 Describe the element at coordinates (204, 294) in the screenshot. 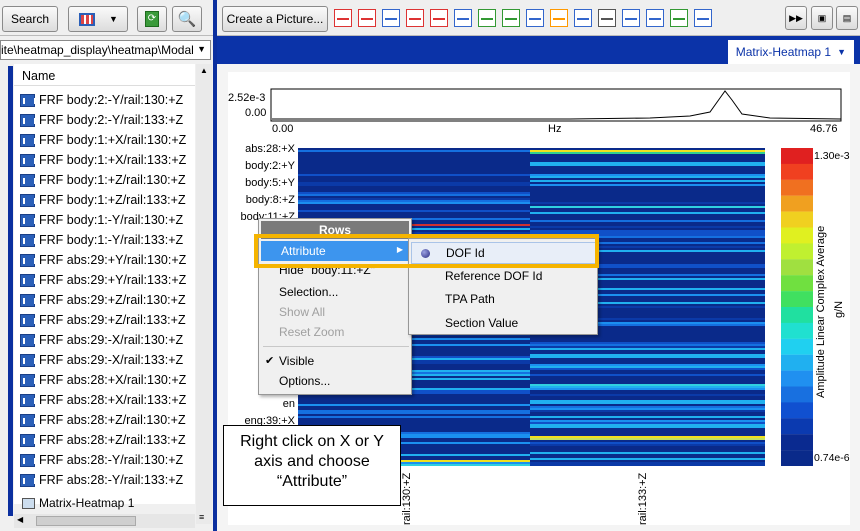

I see `scrollbar: ▲ ≡` at that location.